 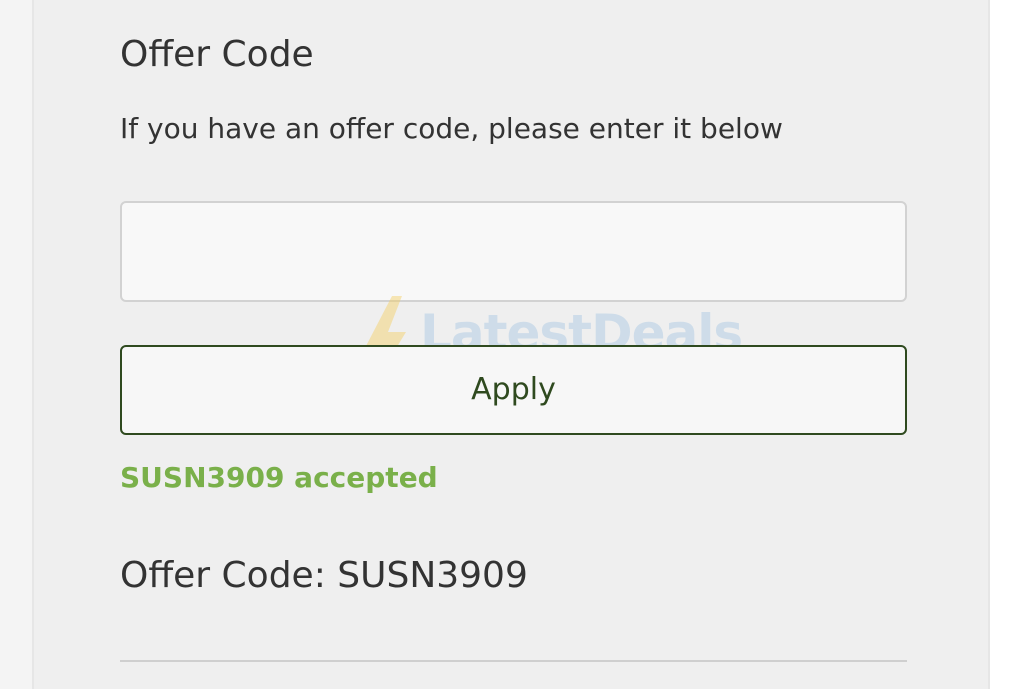 I want to click on section-divider, so click(x=513, y=661).